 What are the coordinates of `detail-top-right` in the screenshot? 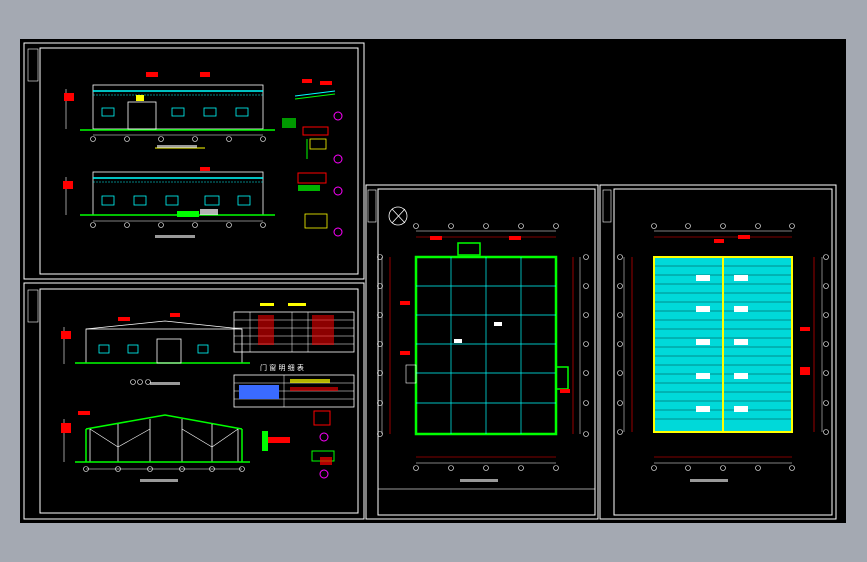 It's located at (312, 121).